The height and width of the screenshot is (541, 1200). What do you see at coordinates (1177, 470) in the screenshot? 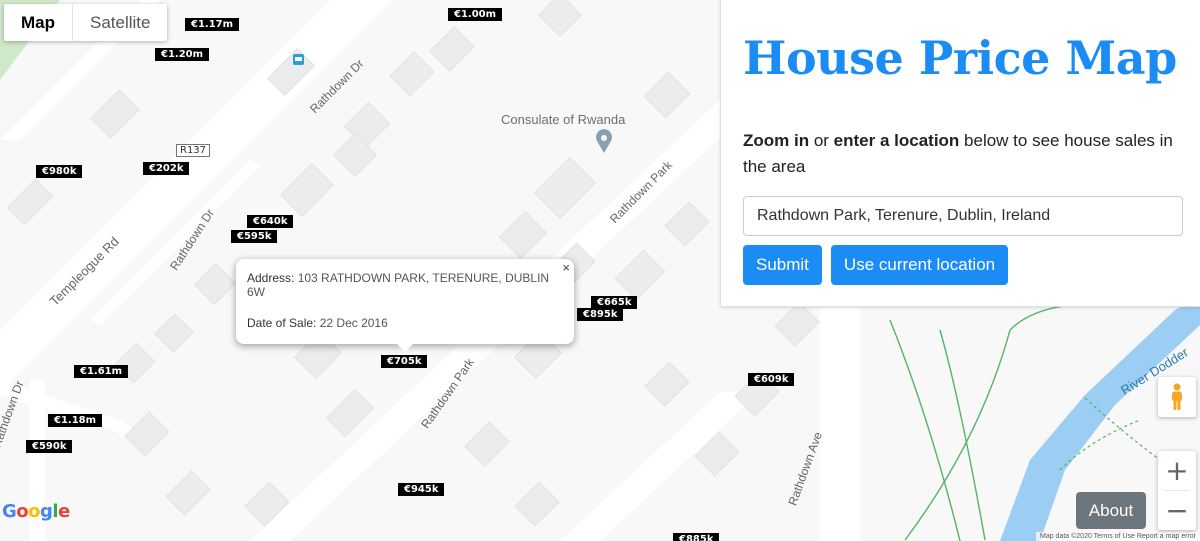
I see `zoom-in-button: +` at bounding box center [1177, 470].